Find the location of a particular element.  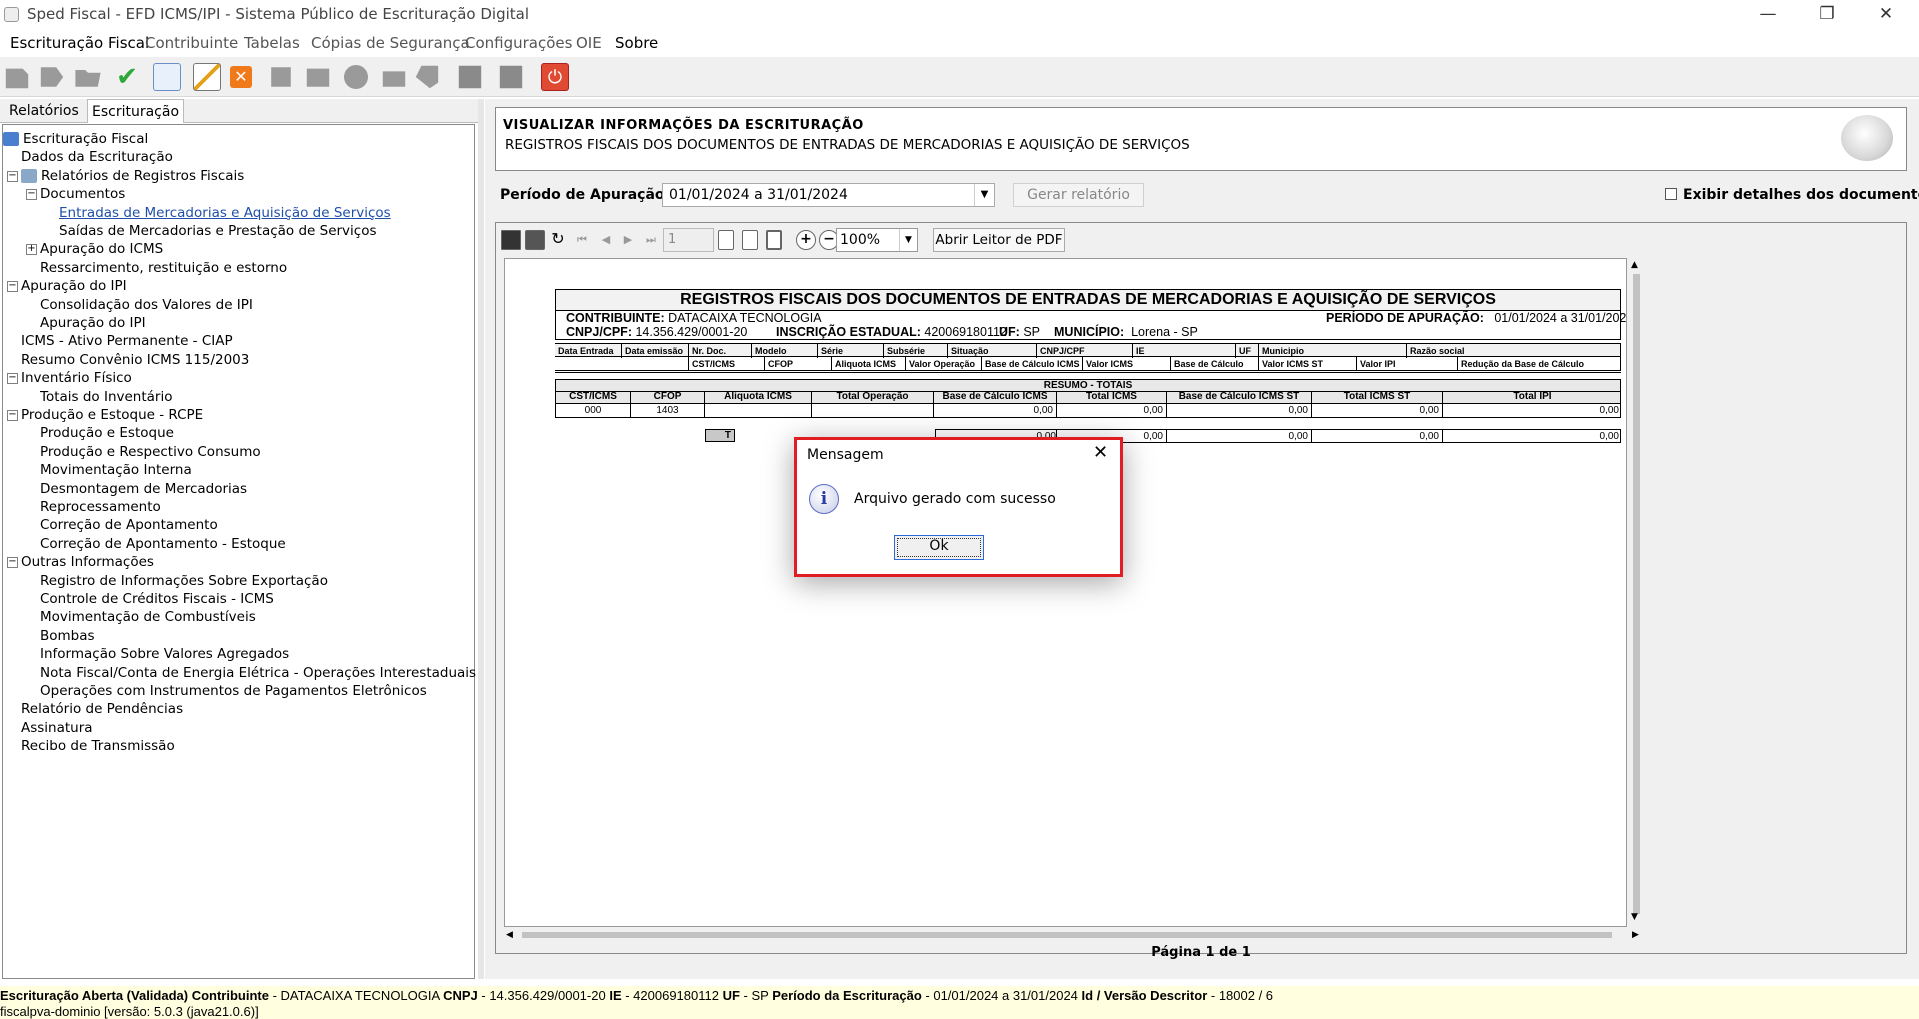

tree-item: Resumo Convênio ICMS 115/2003 is located at coordinates (135, 360).